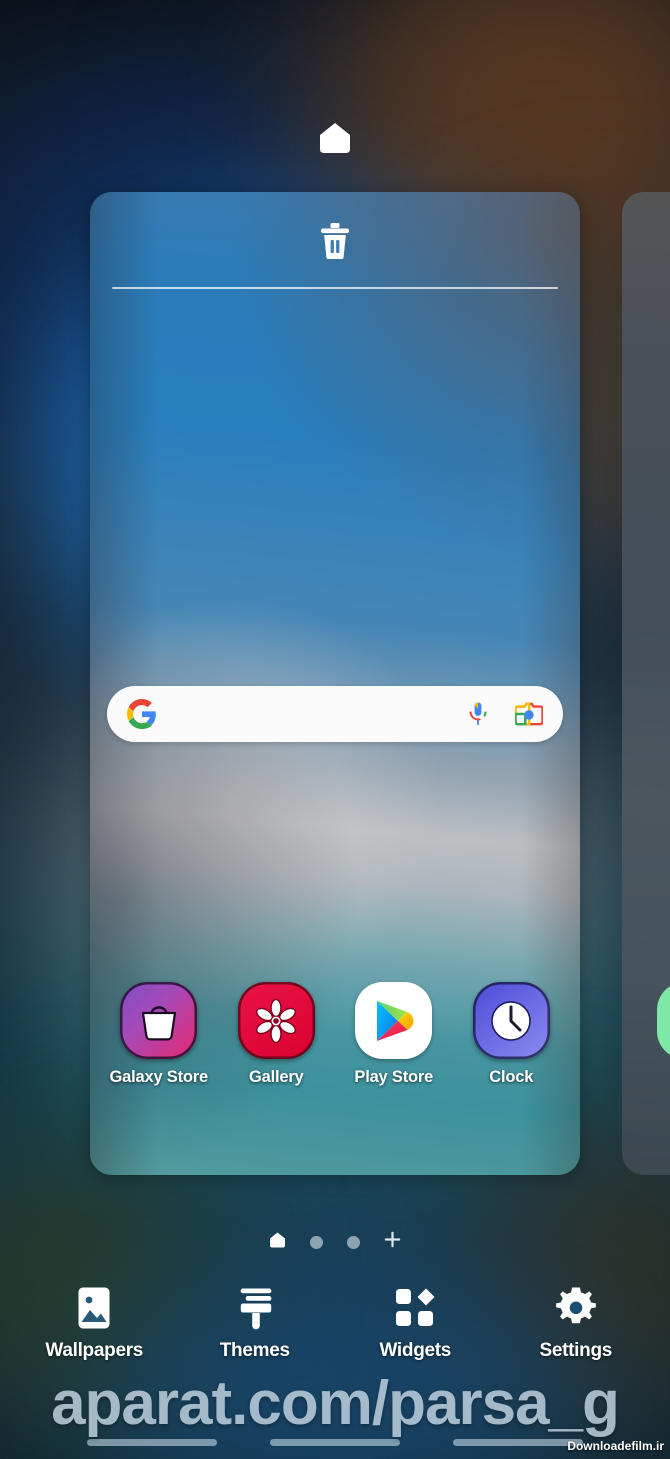 The image size is (670, 1459). What do you see at coordinates (646, 683) in the screenshot?
I see `next-home-screen-preview-card: Go` at bounding box center [646, 683].